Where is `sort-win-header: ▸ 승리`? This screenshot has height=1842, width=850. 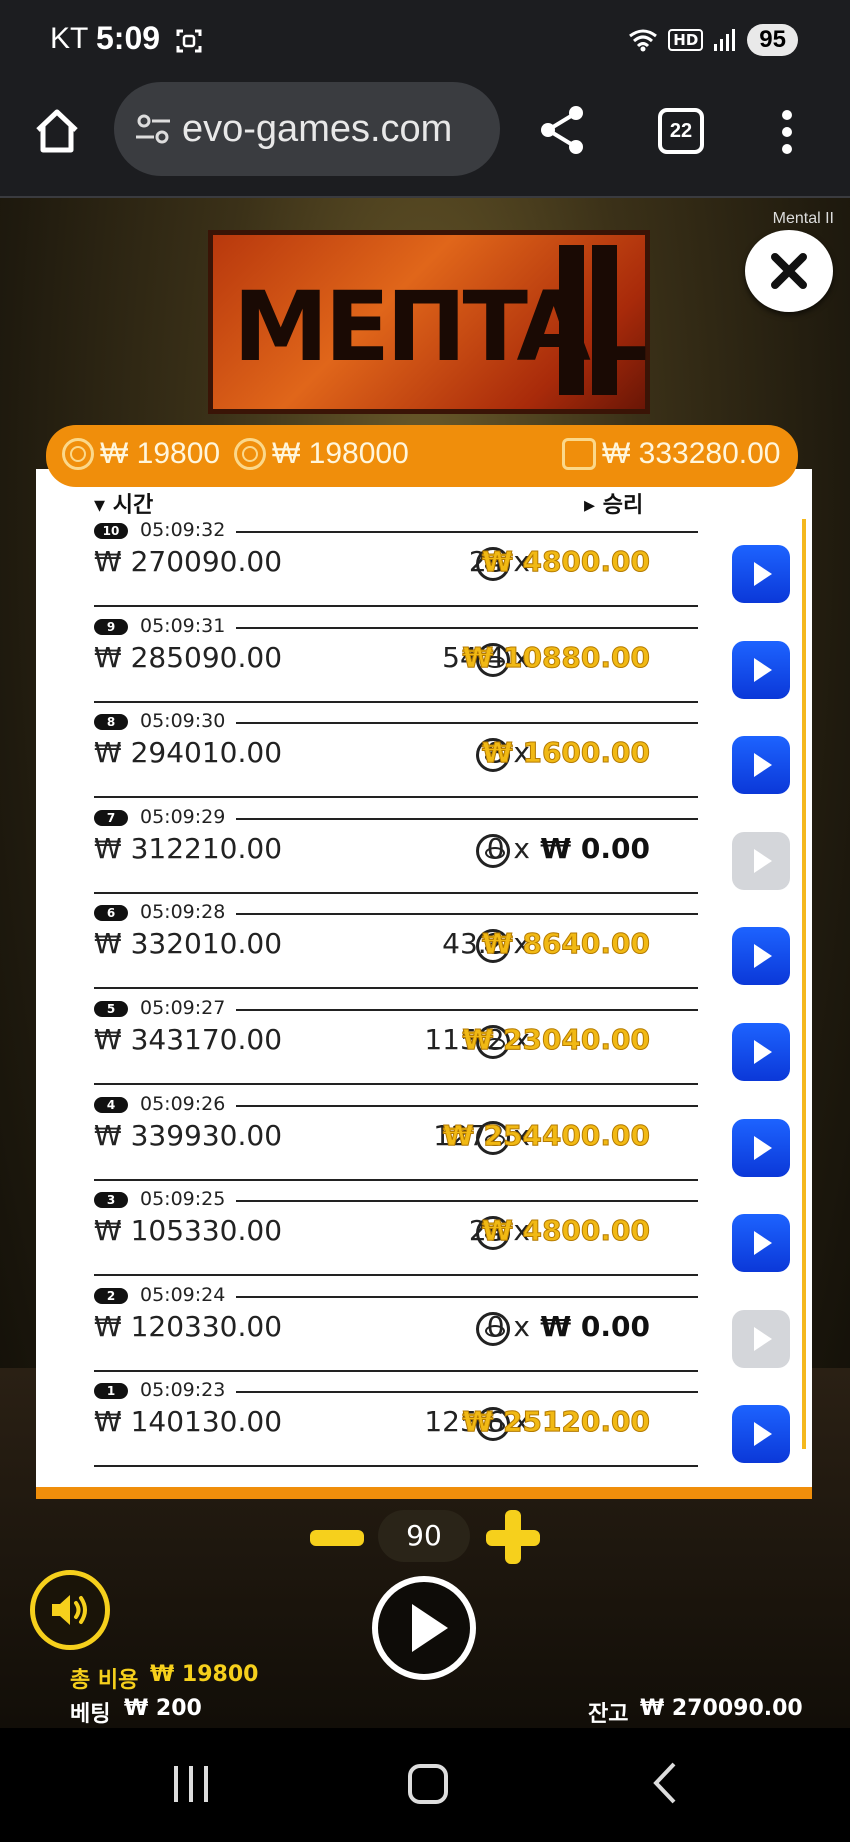 sort-win-header: ▸ 승리 is located at coordinates (613, 503).